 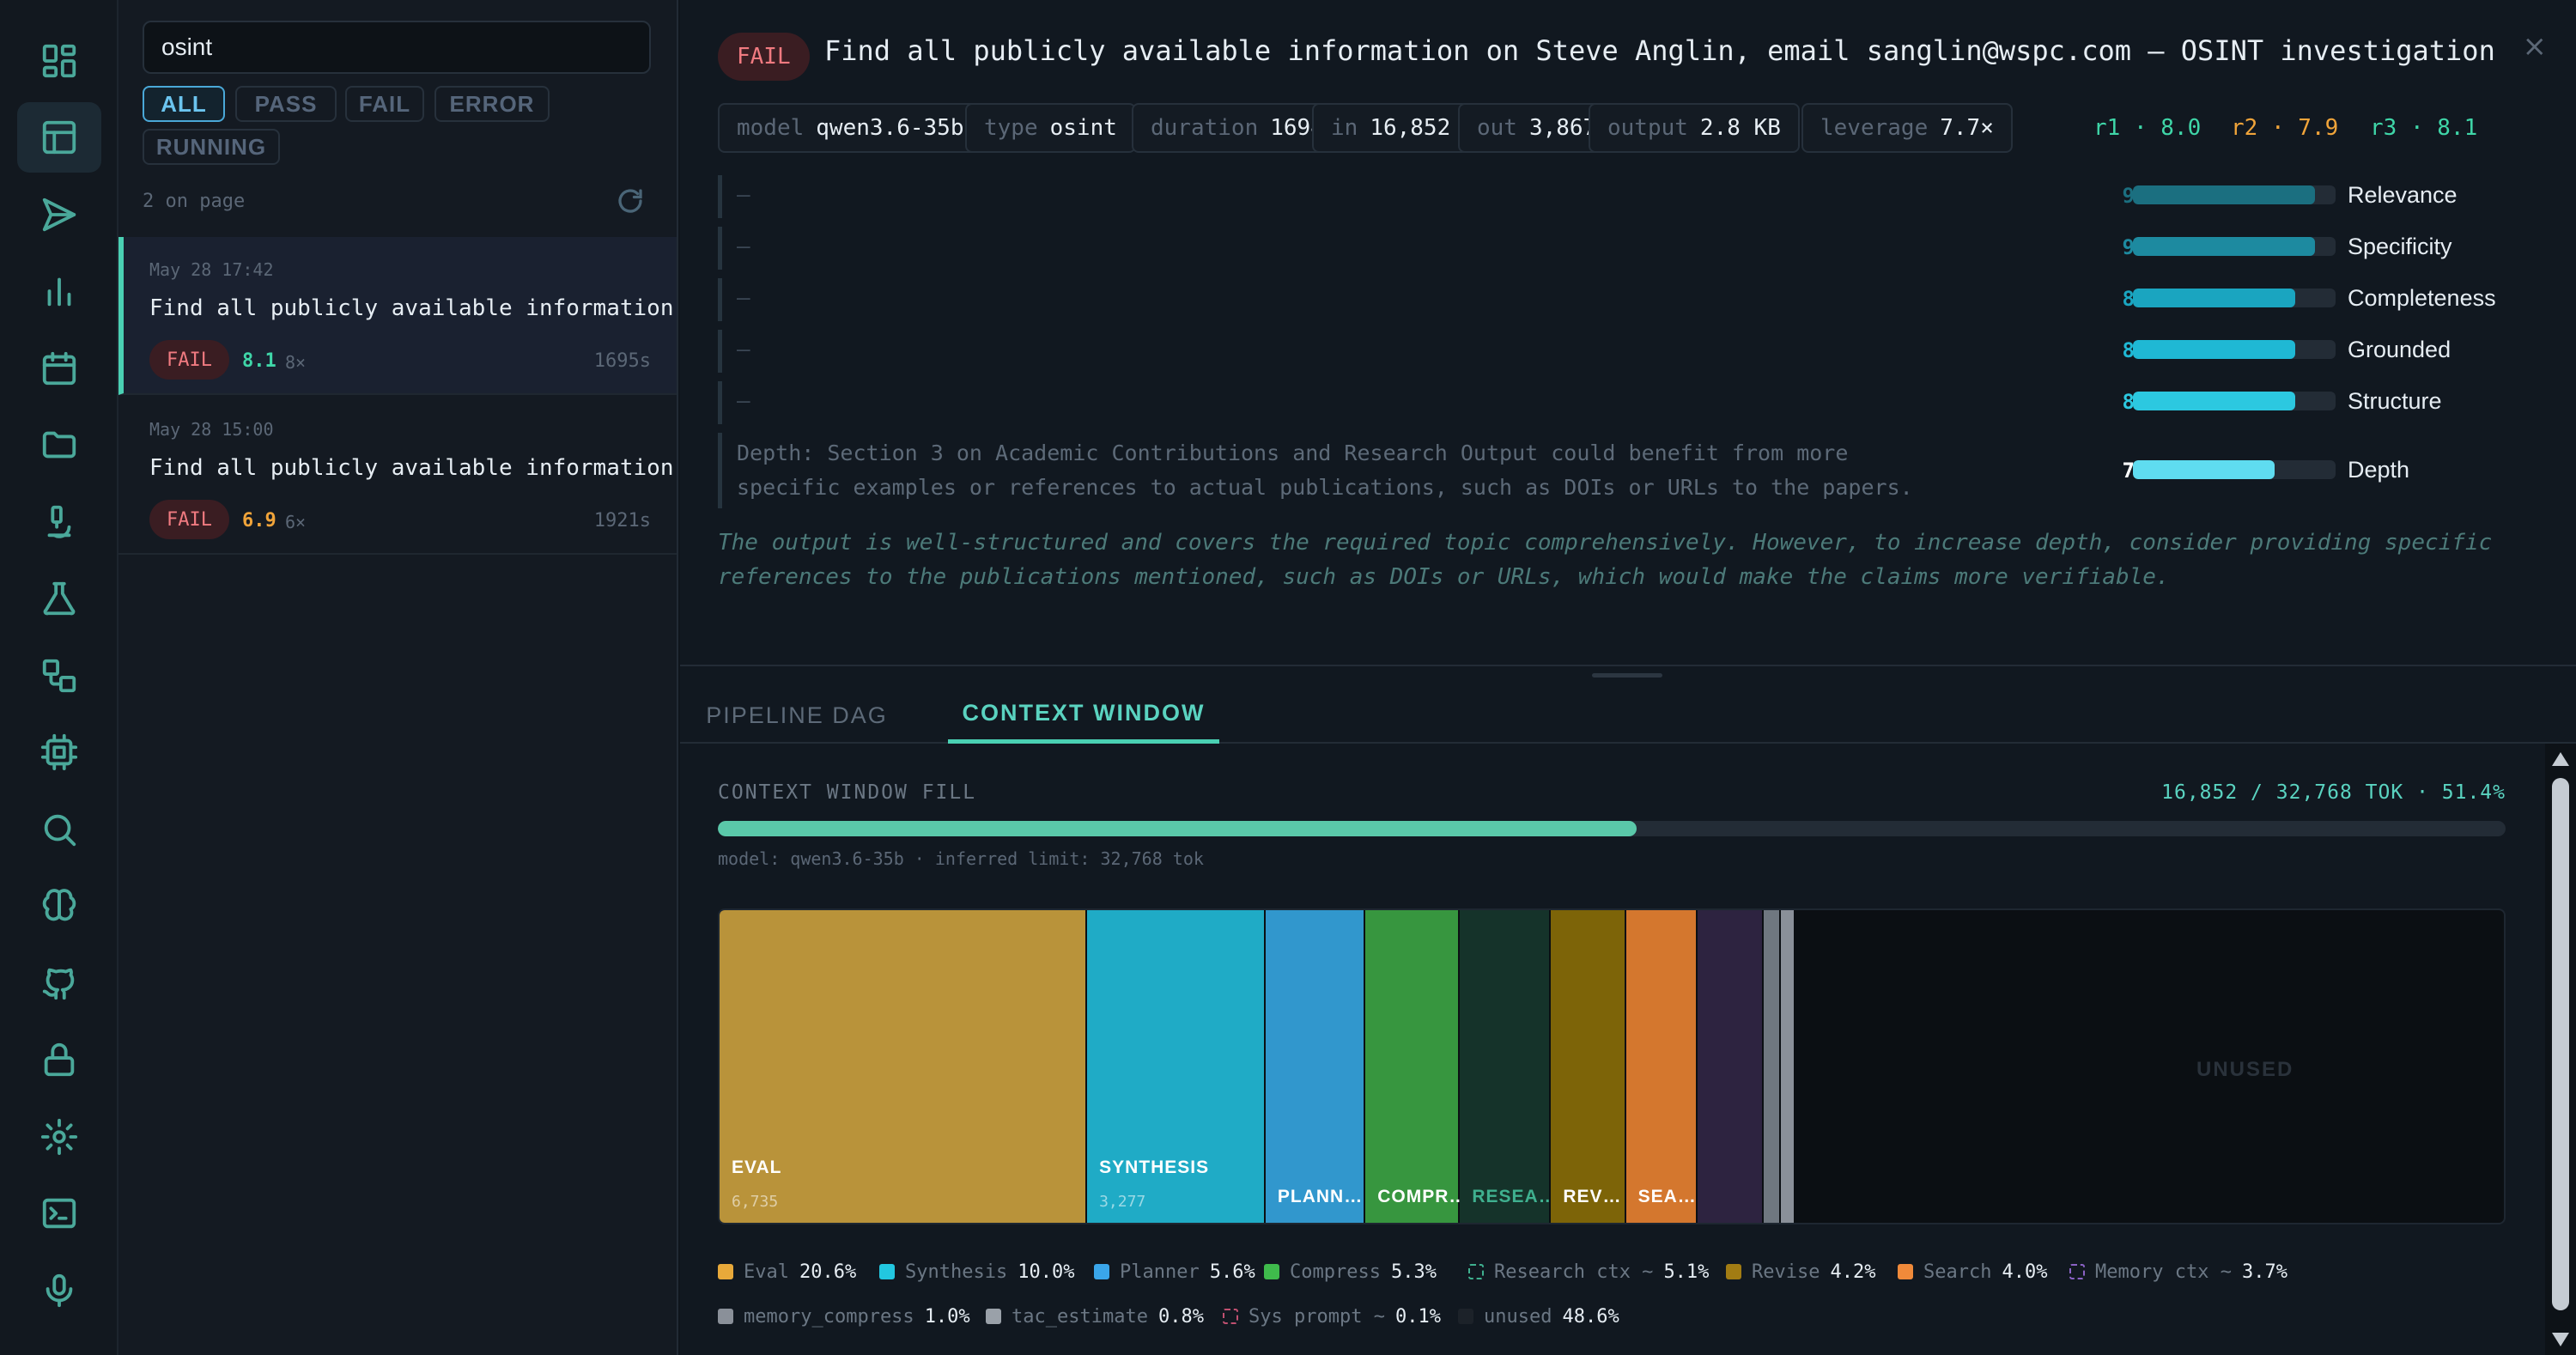 What do you see at coordinates (1122, 1202) in the screenshot?
I see `segment-tokens: 3,277` at bounding box center [1122, 1202].